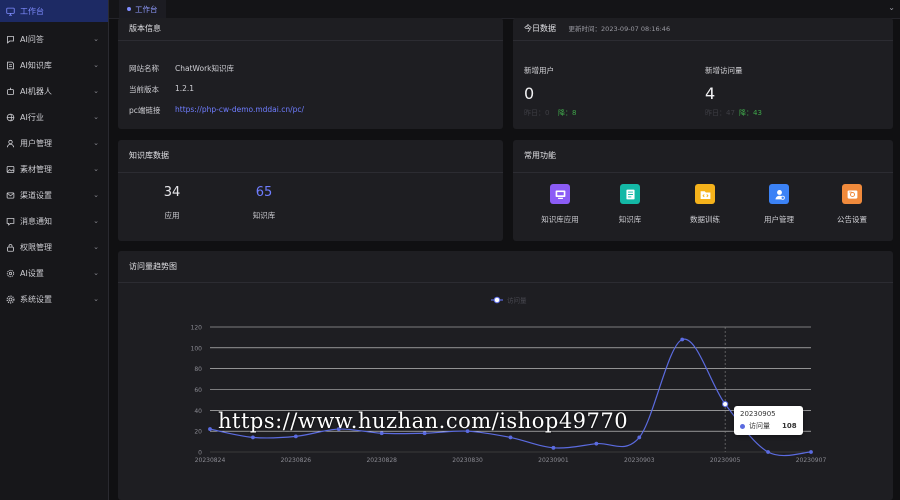  What do you see at coordinates (10, 299) in the screenshot?
I see `gear-icon` at bounding box center [10, 299].